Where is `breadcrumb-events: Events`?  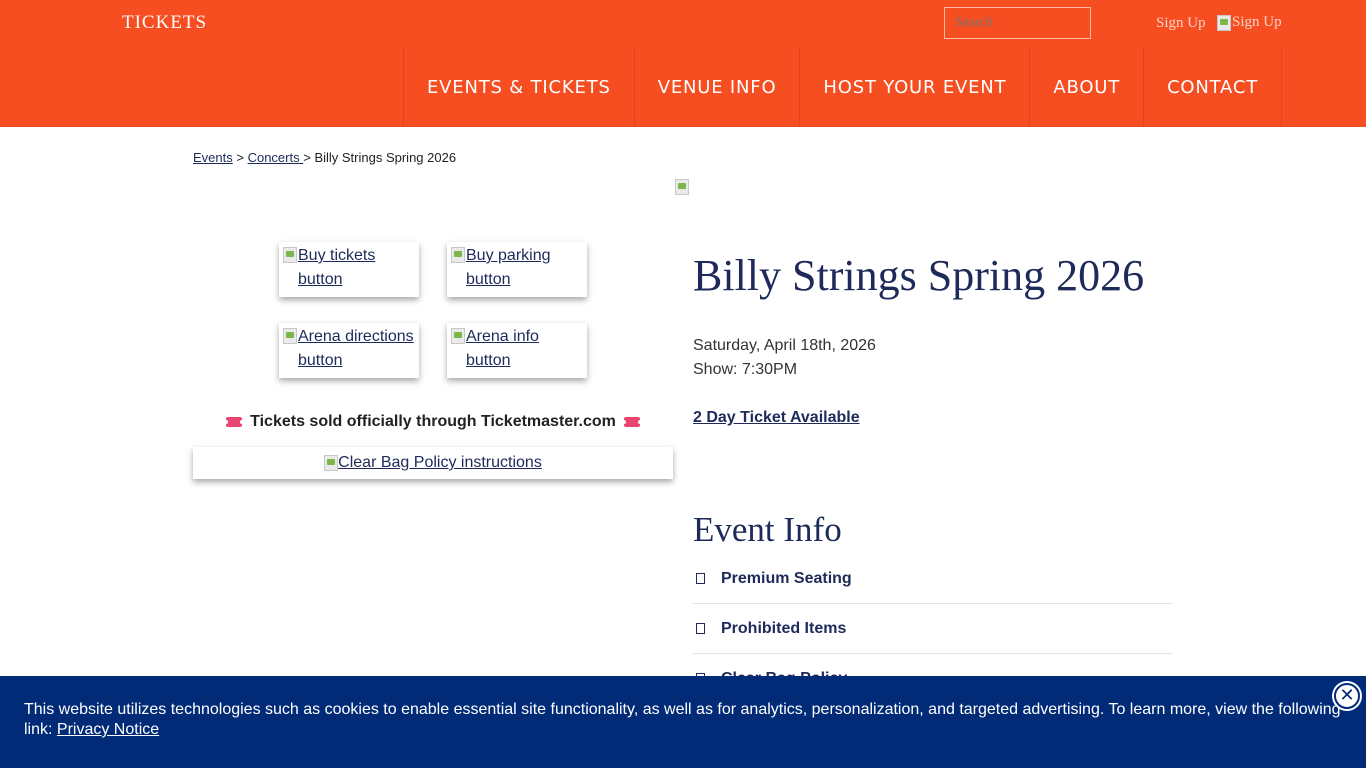
breadcrumb-events: Events is located at coordinates (213, 157).